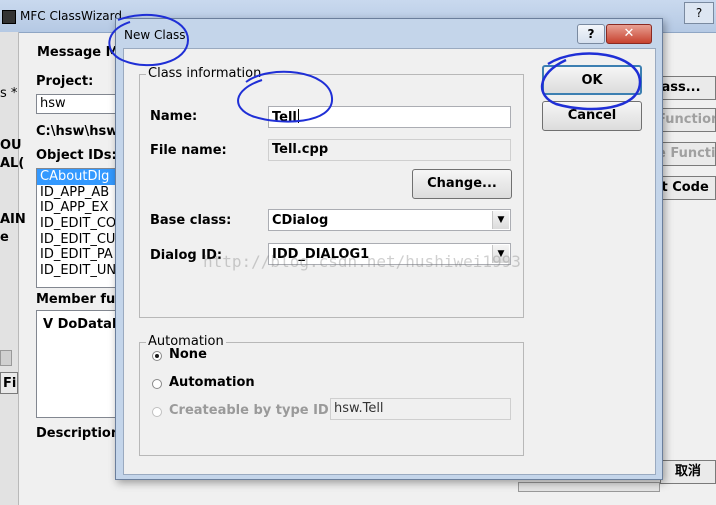 The width and height of the screenshot is (716, 505). I want to click on radio-createable, so click(157, 412).